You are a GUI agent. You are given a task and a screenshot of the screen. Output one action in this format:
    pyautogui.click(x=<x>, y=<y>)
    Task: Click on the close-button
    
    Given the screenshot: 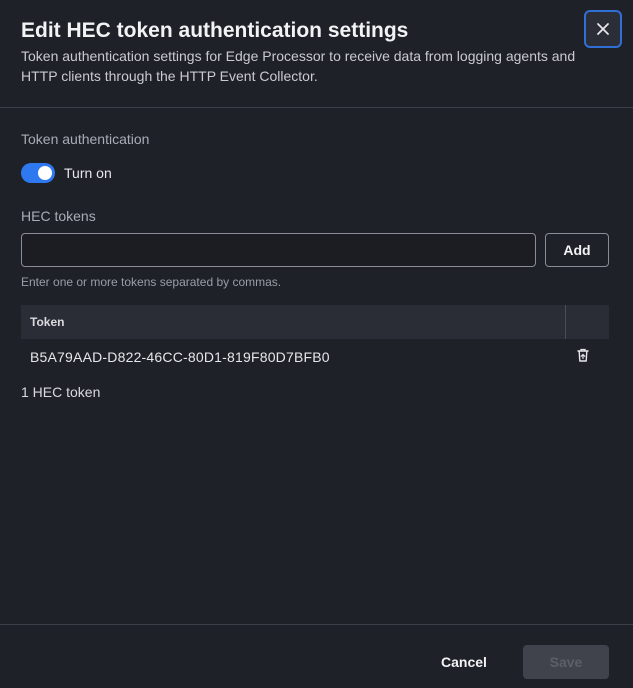 What is the action you would take?
    pyautogui.click(x=603, y=29)
    